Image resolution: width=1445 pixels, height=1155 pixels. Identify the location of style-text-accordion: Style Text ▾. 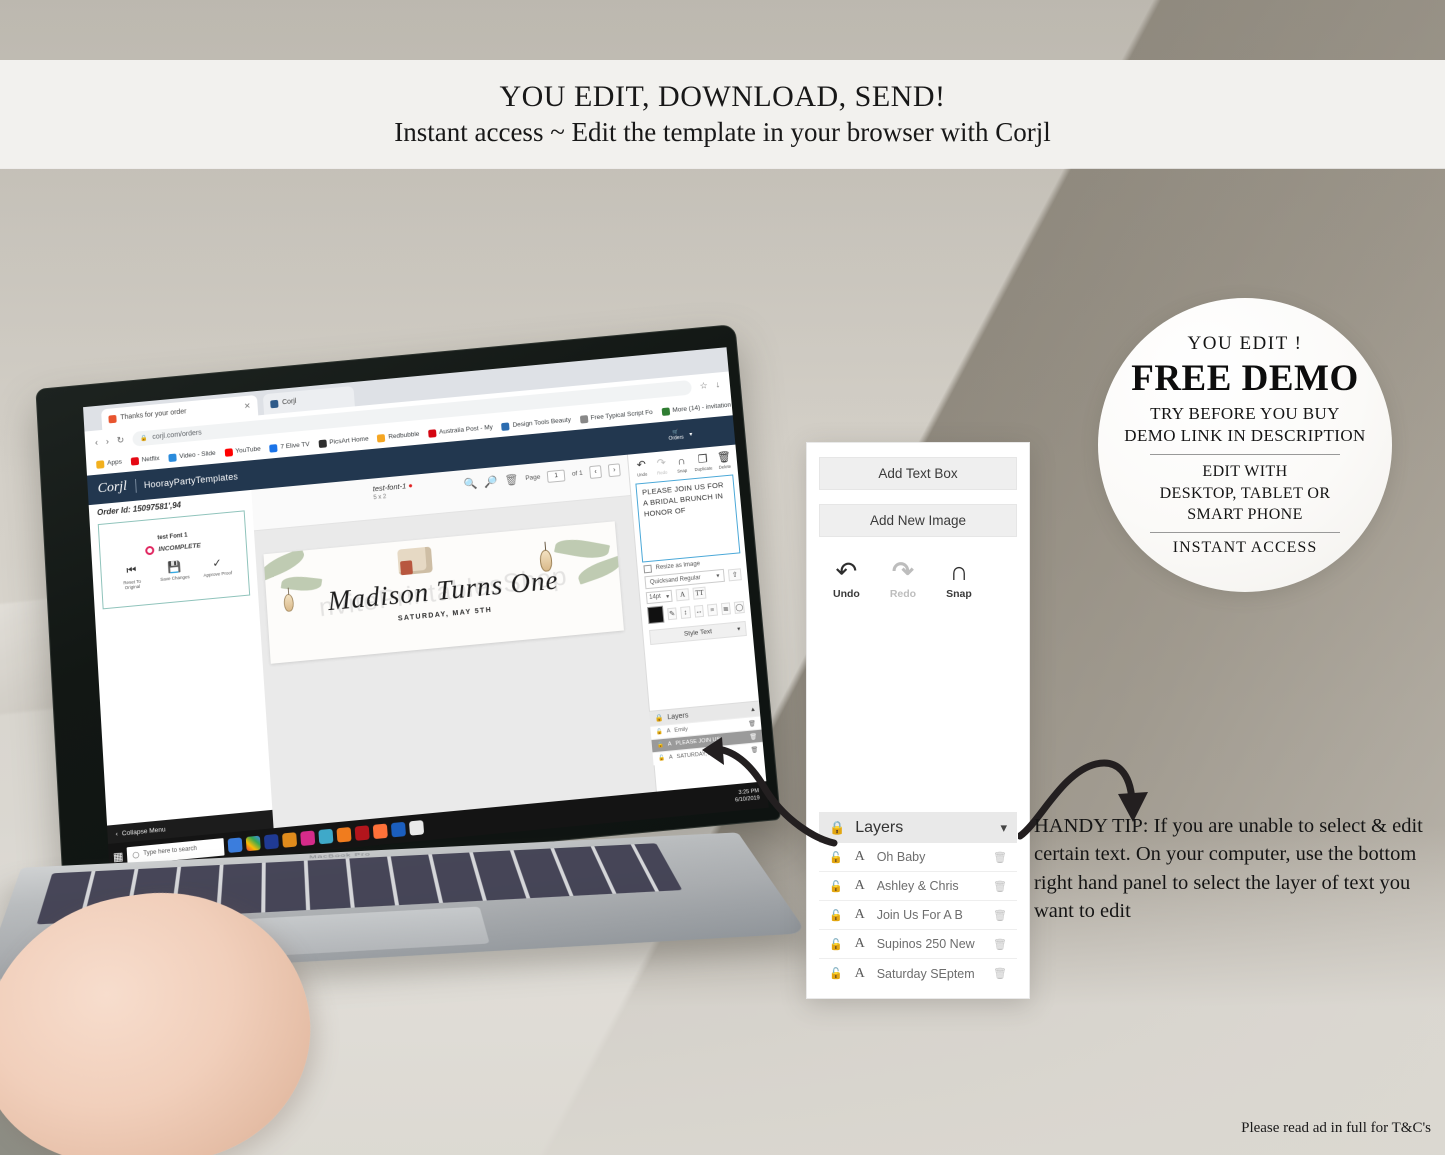
(698, 633).